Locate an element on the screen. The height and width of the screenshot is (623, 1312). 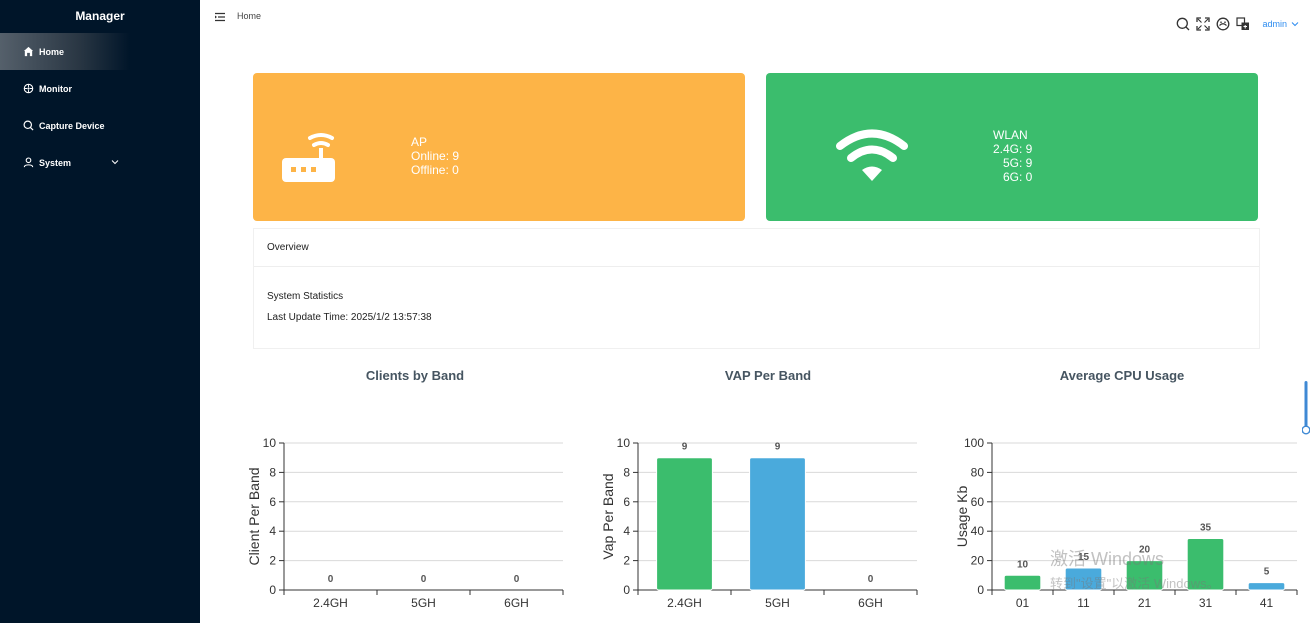
ap-summary: AP Online: 9 Offline: 0 is located at coordinates (435, 156).